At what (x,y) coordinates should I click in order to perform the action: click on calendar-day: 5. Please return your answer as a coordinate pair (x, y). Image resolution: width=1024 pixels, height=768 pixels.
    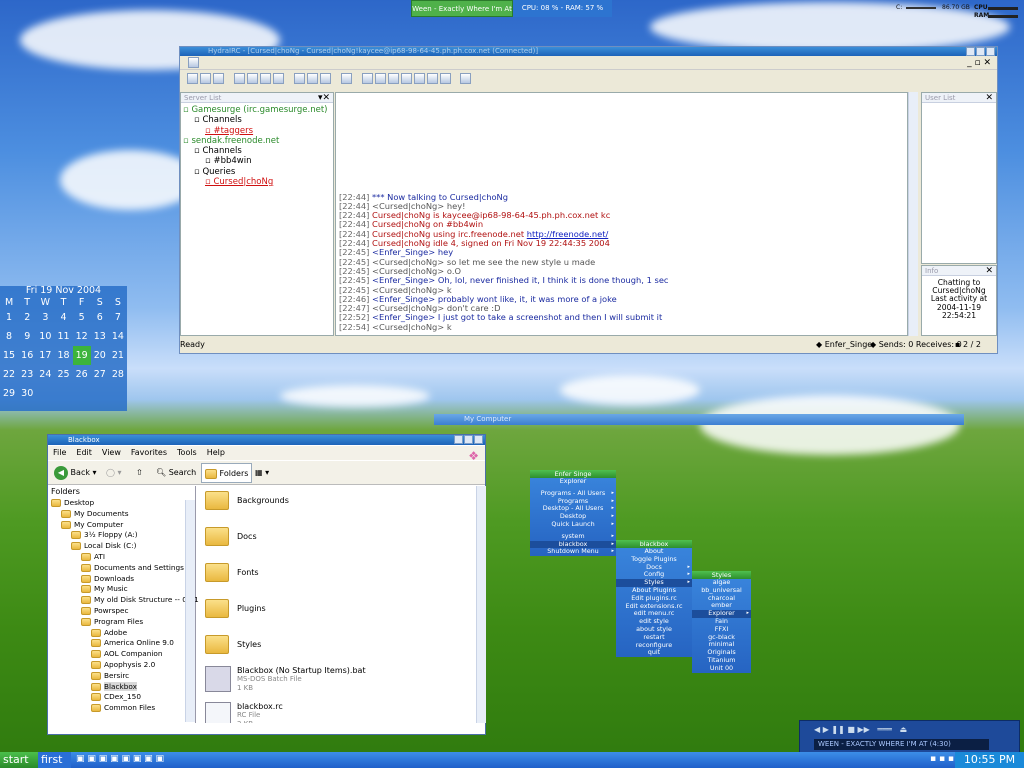
    Looking at the image, I should click on (82, 317).